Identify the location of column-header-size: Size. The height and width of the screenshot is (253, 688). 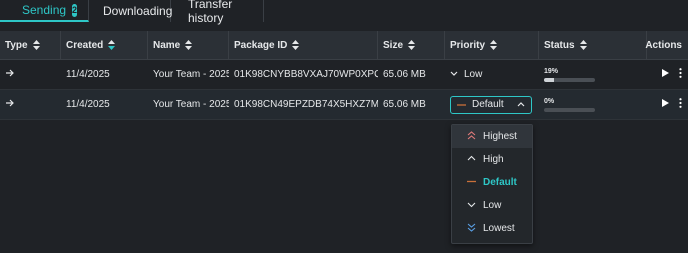
(411, 45).